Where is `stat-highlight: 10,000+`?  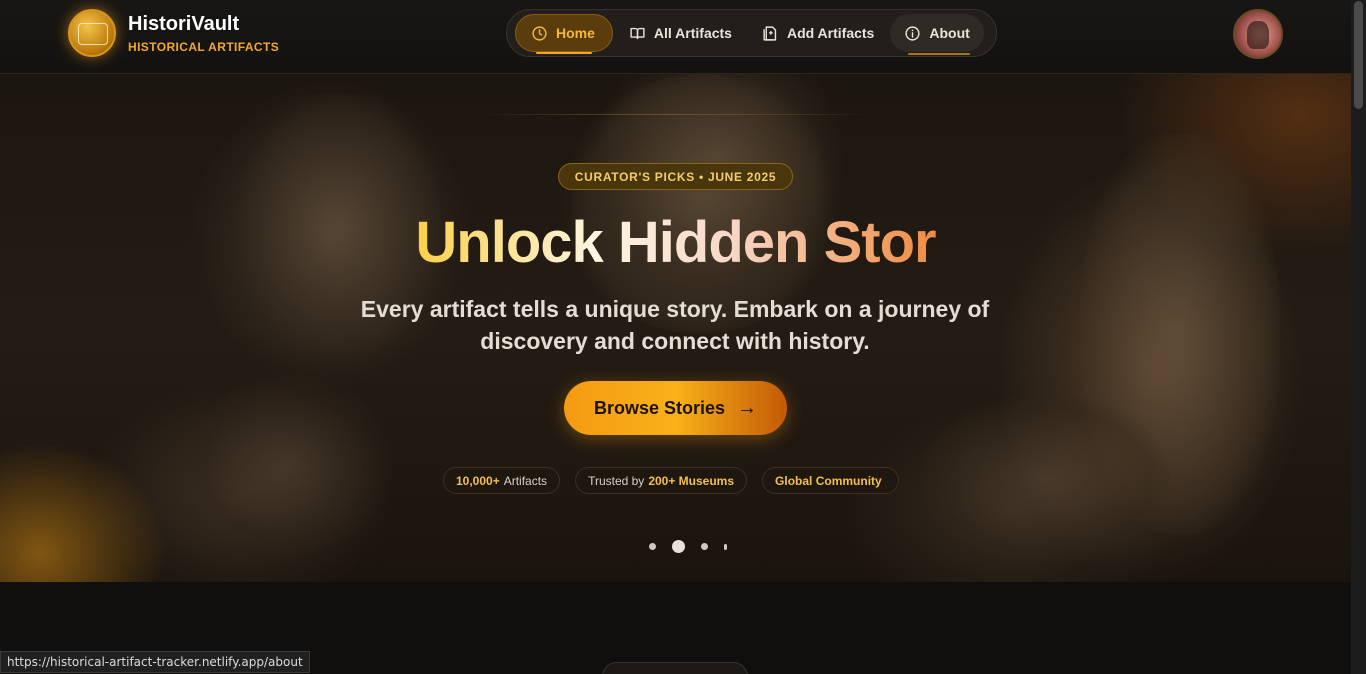 stat-highlight: 10,000+ is located at coordinates (478, 480).